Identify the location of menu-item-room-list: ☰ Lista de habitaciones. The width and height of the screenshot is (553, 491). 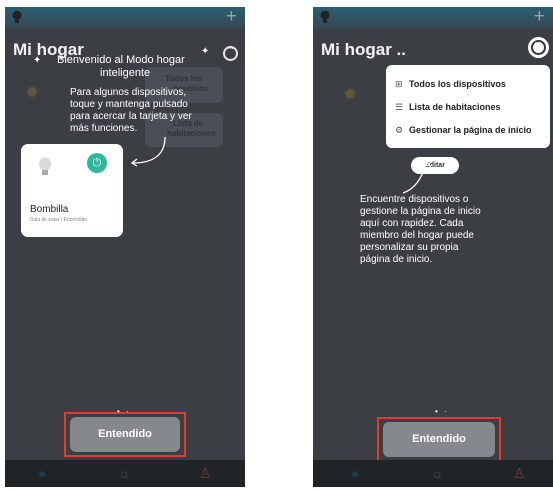
(448, 107).